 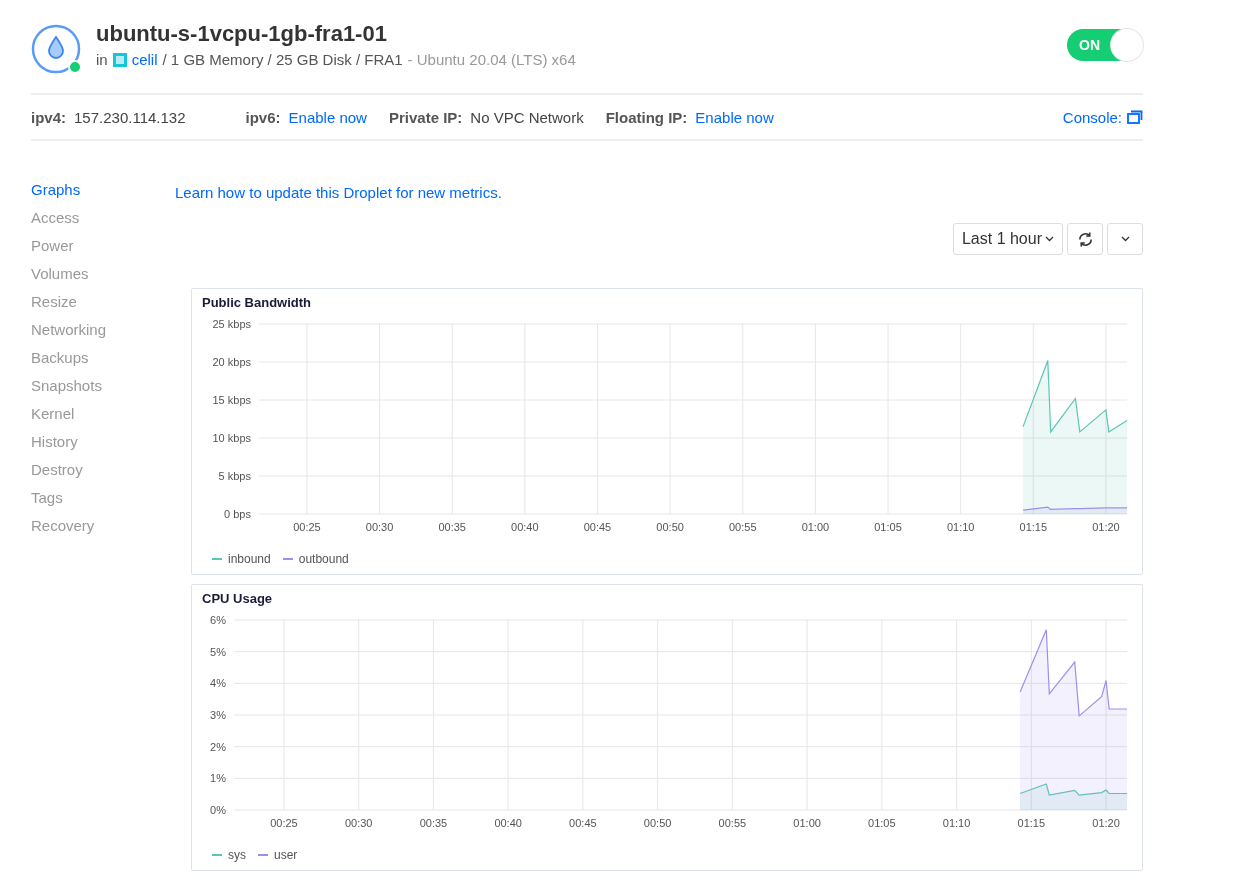 What do you see at coordinates (257, 302) in the screenshot?
I see `chart-title: Public Bandwidth` at bounding box center [257, 302].